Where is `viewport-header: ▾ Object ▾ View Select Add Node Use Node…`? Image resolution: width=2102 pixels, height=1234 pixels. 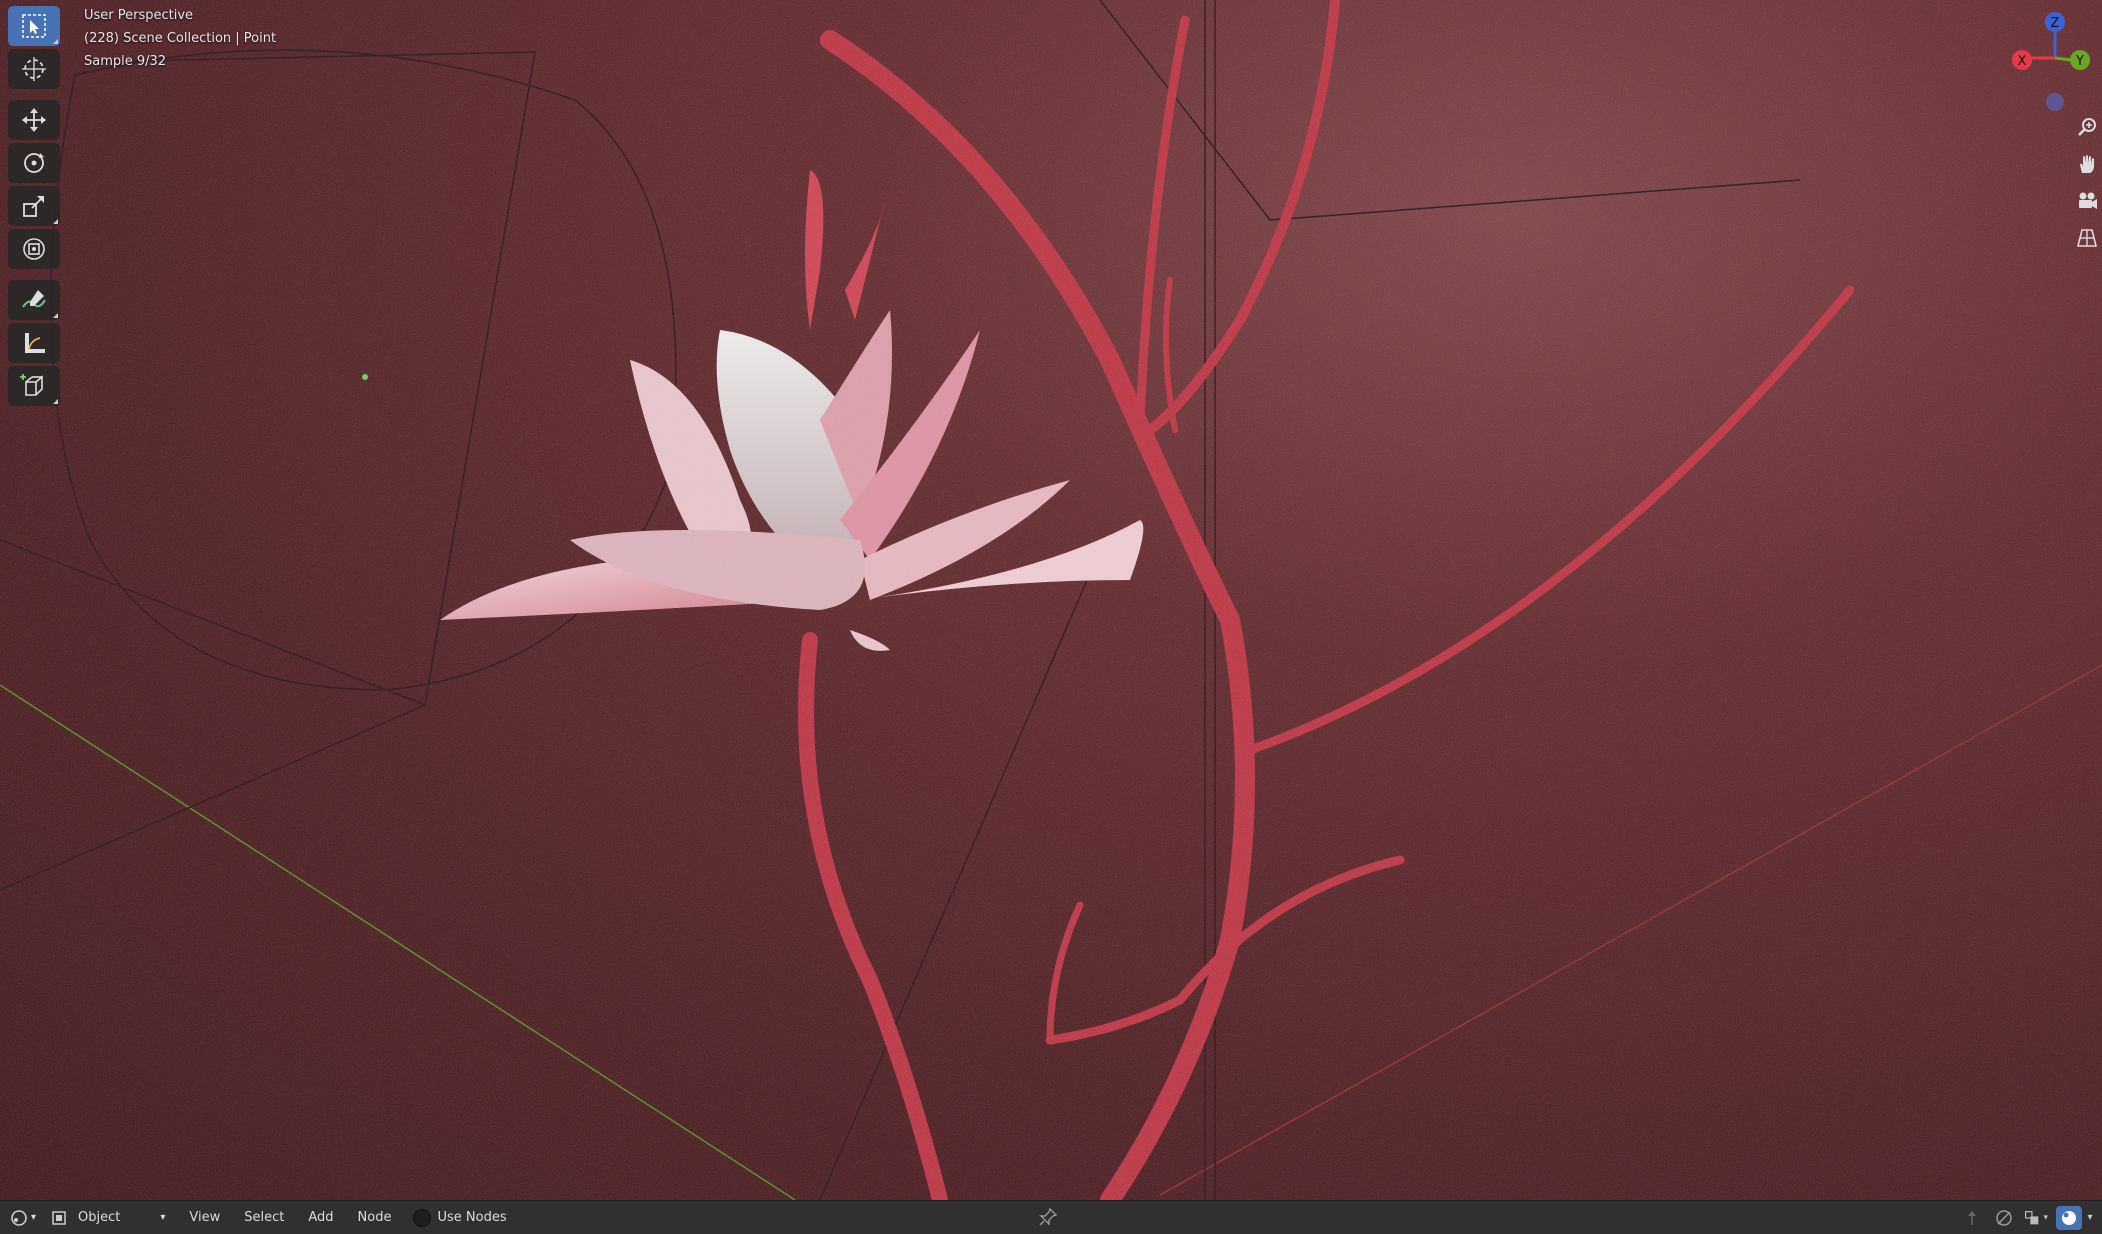
viewport-header: ▾ Object ▾ View Select Add Node Use Node… is located at coordinates (1051, 1217).